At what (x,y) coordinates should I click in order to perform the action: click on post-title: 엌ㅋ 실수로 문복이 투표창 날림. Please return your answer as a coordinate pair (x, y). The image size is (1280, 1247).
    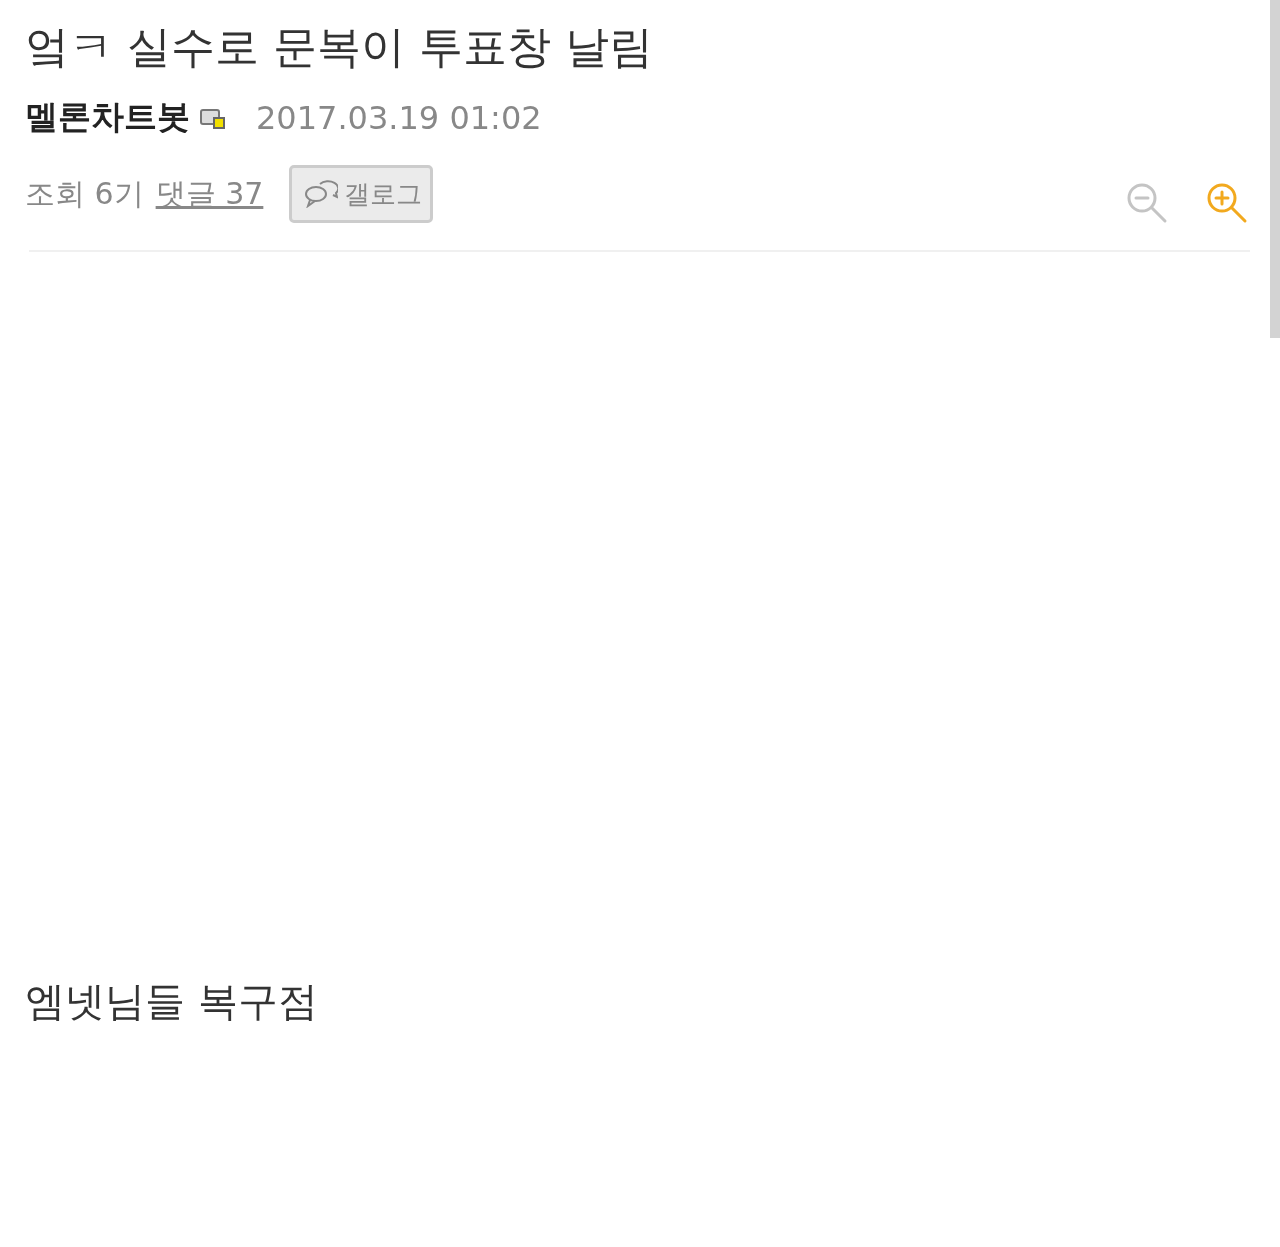
    Looking at the image, I should click on (339, 47).